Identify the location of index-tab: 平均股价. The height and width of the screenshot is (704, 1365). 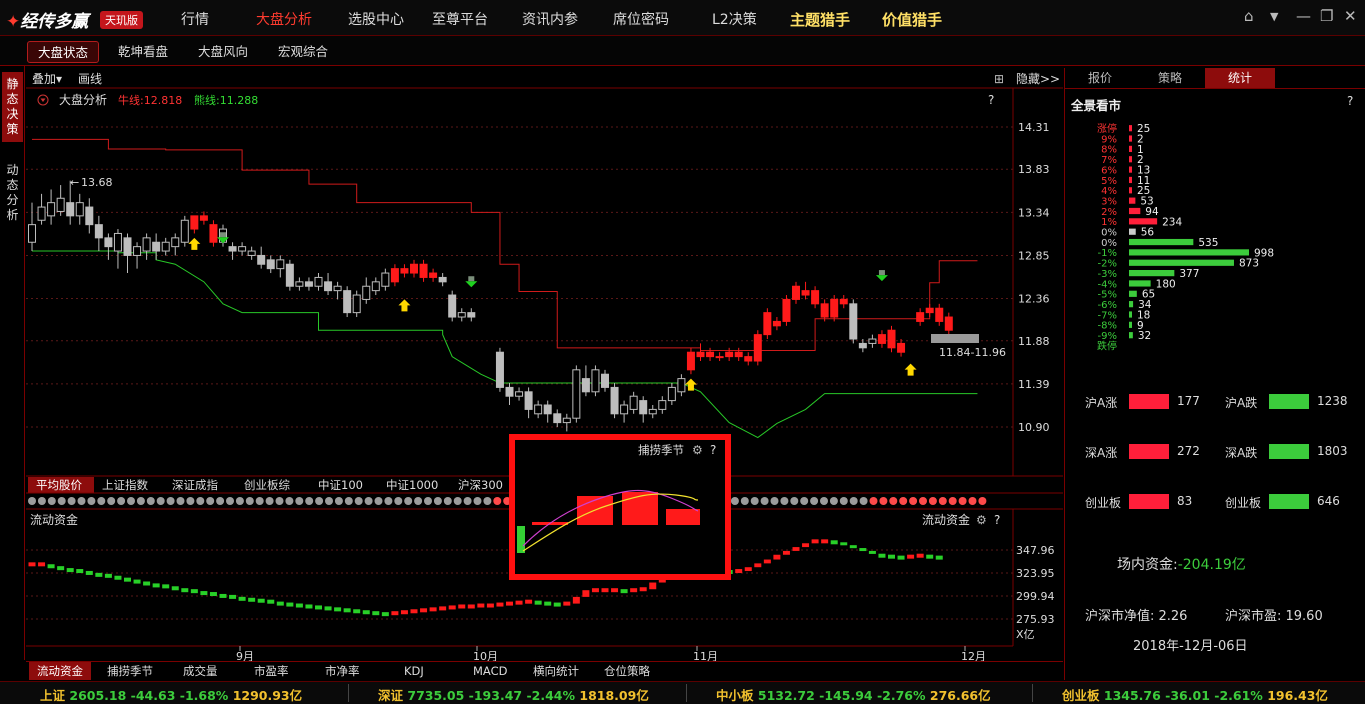
(59, 485).